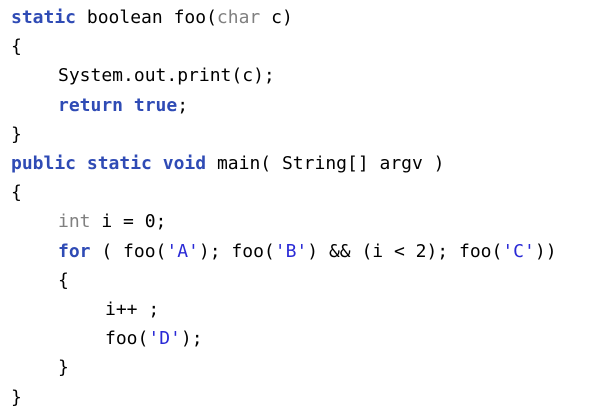  I want to click on code-token-keyword: return, so click(91, 105).